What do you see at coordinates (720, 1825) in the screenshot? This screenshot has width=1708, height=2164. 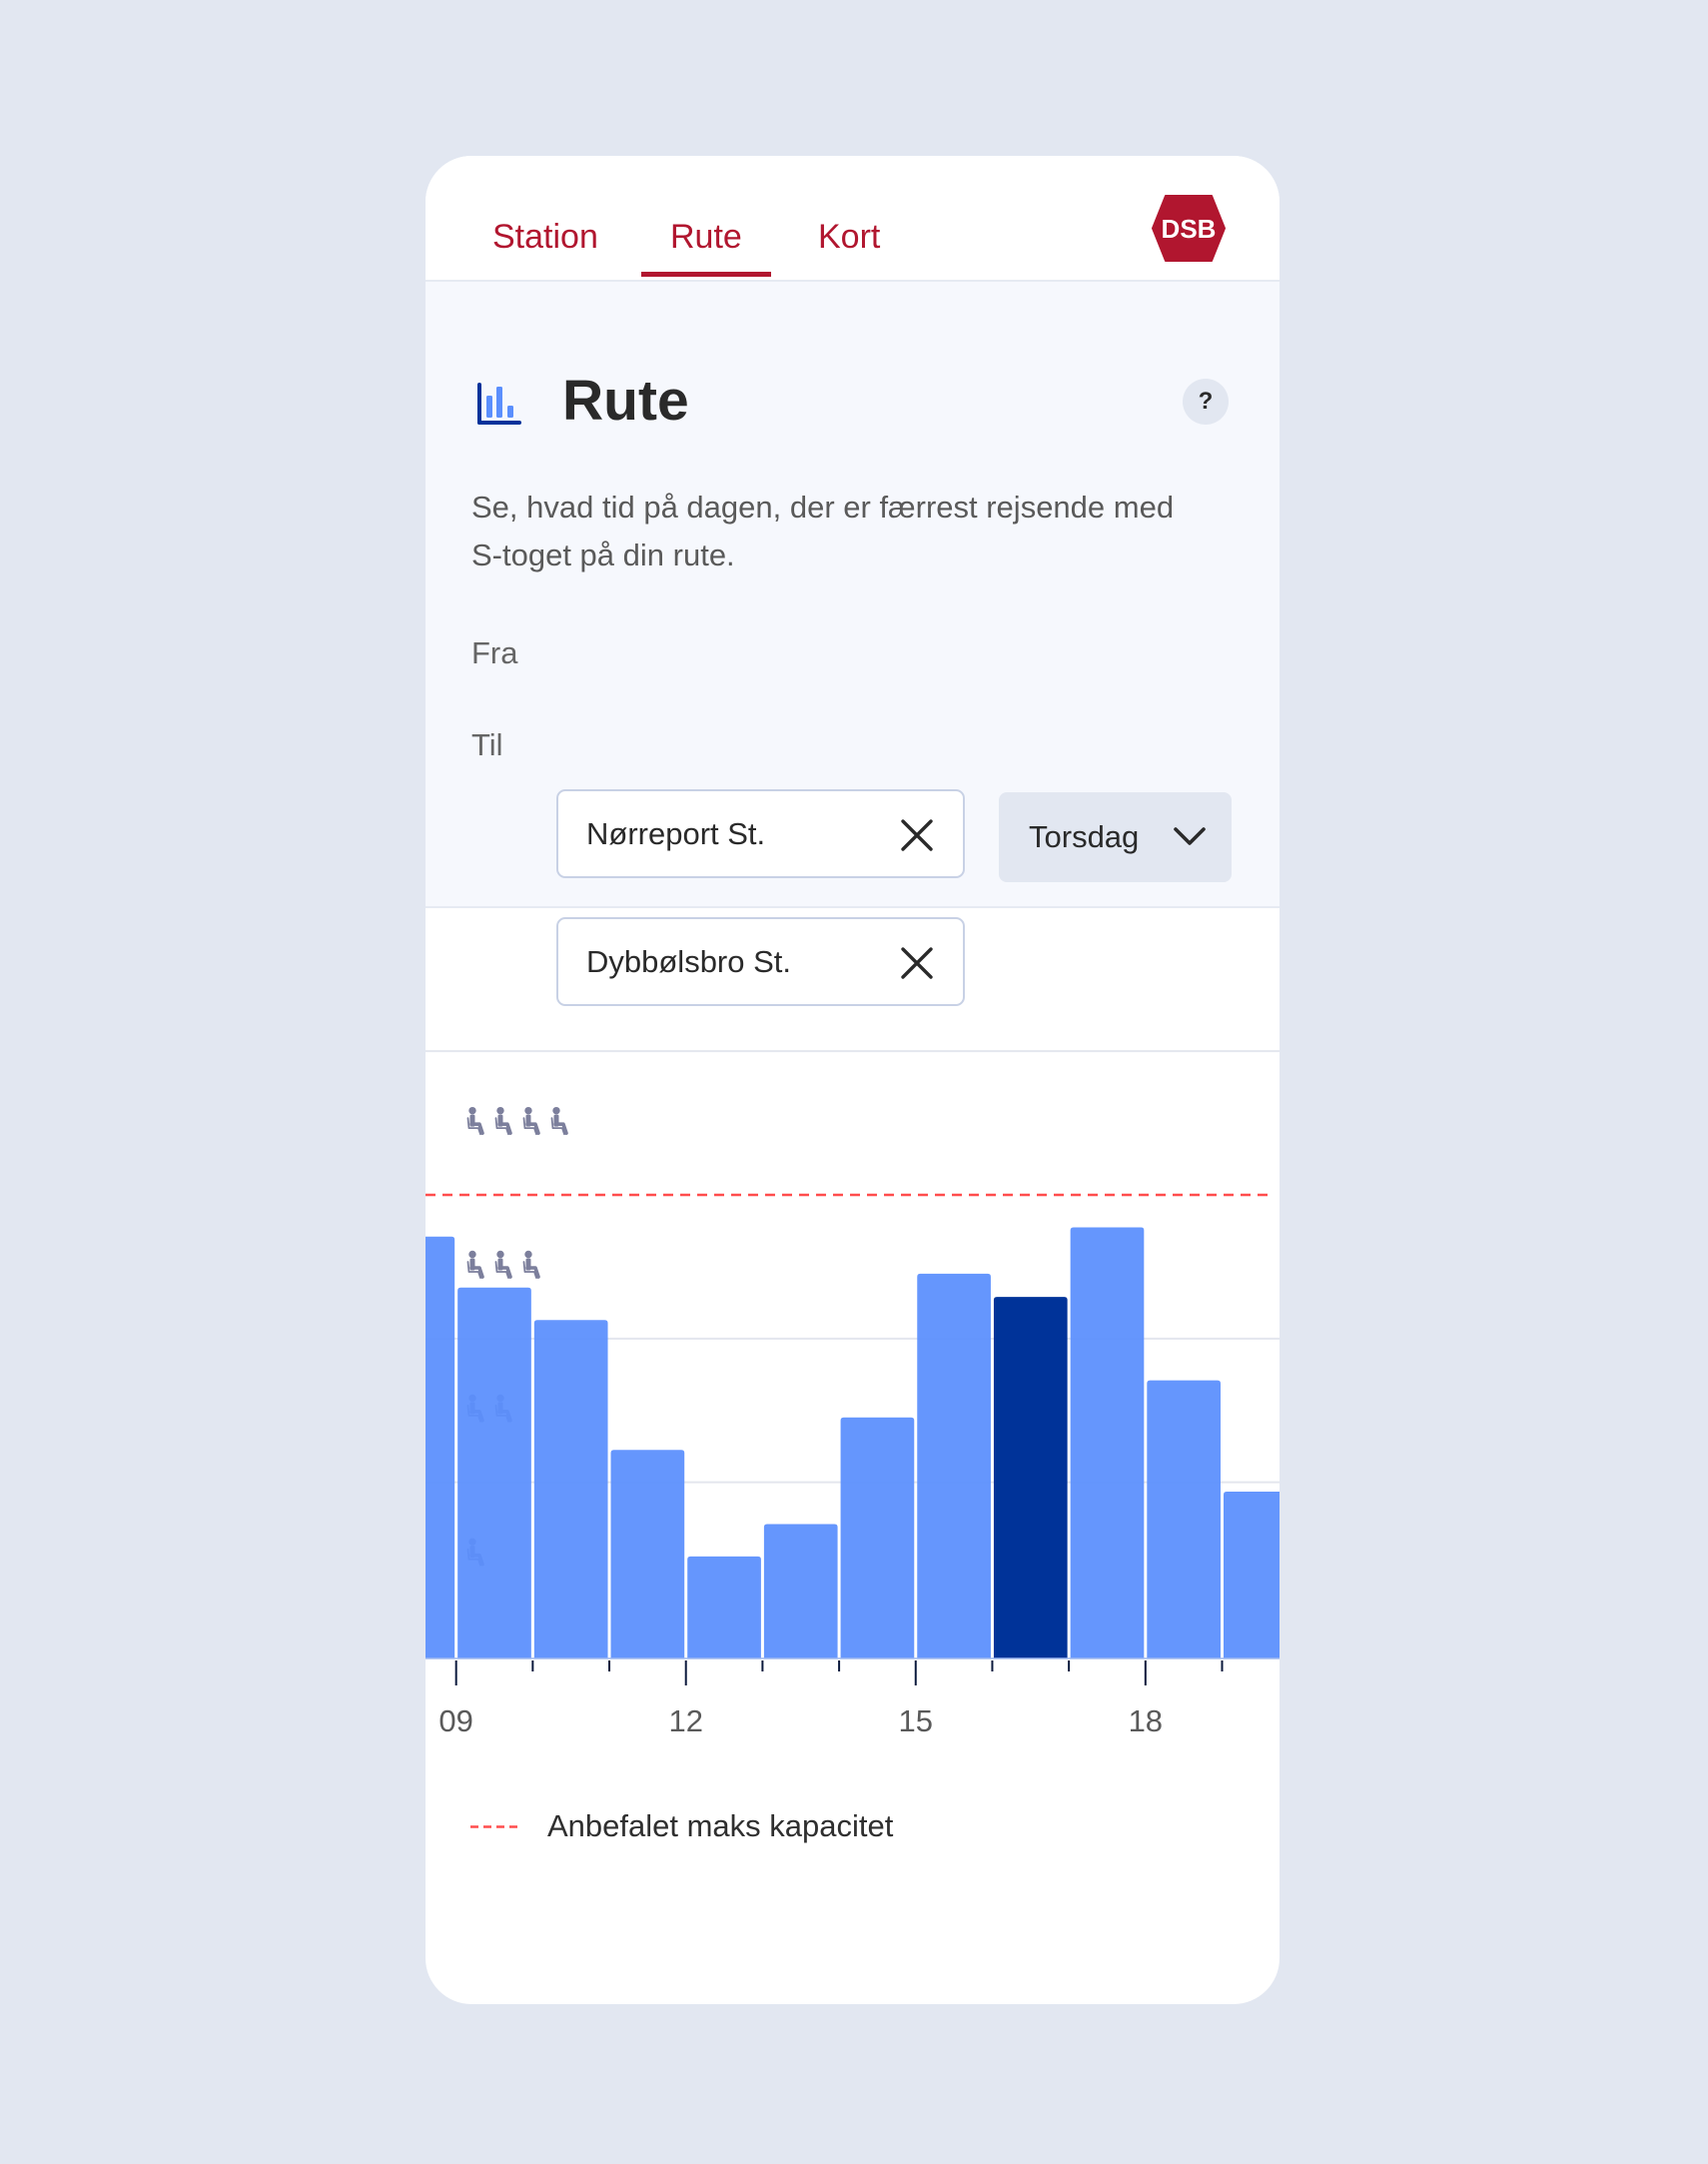 I see `legend-label: Anbefalet maks kapacitet` at bounding box center [720, 1825].